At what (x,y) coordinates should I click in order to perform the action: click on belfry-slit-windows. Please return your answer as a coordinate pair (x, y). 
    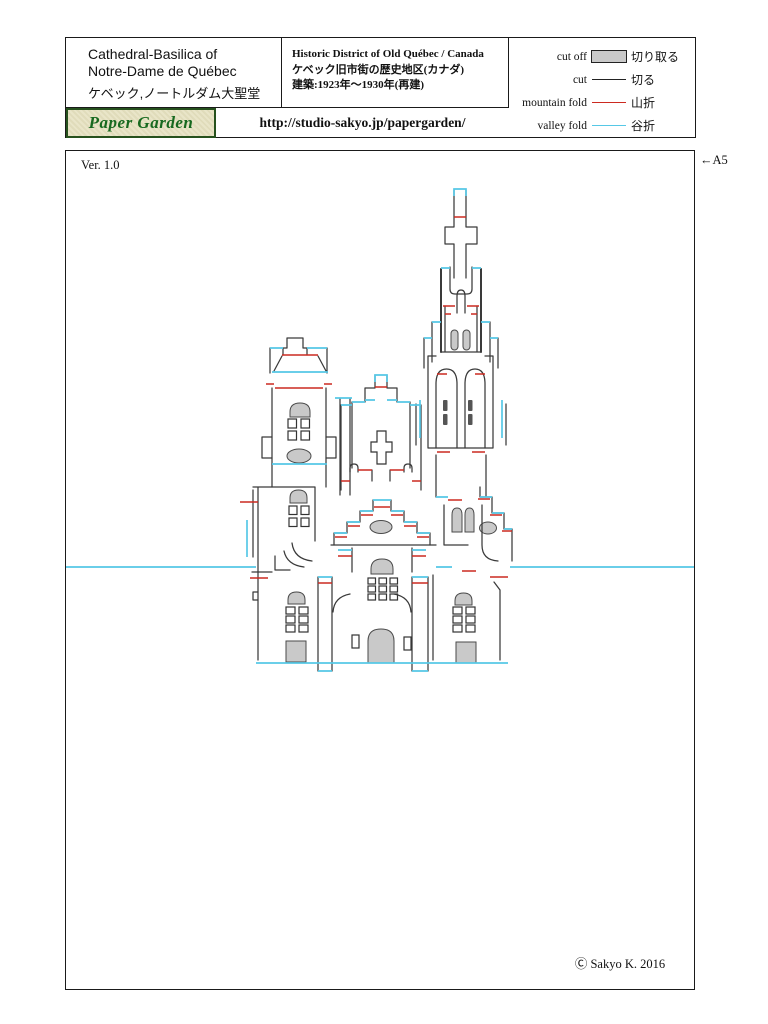
    Looking at the image, I should click on (458, 412).